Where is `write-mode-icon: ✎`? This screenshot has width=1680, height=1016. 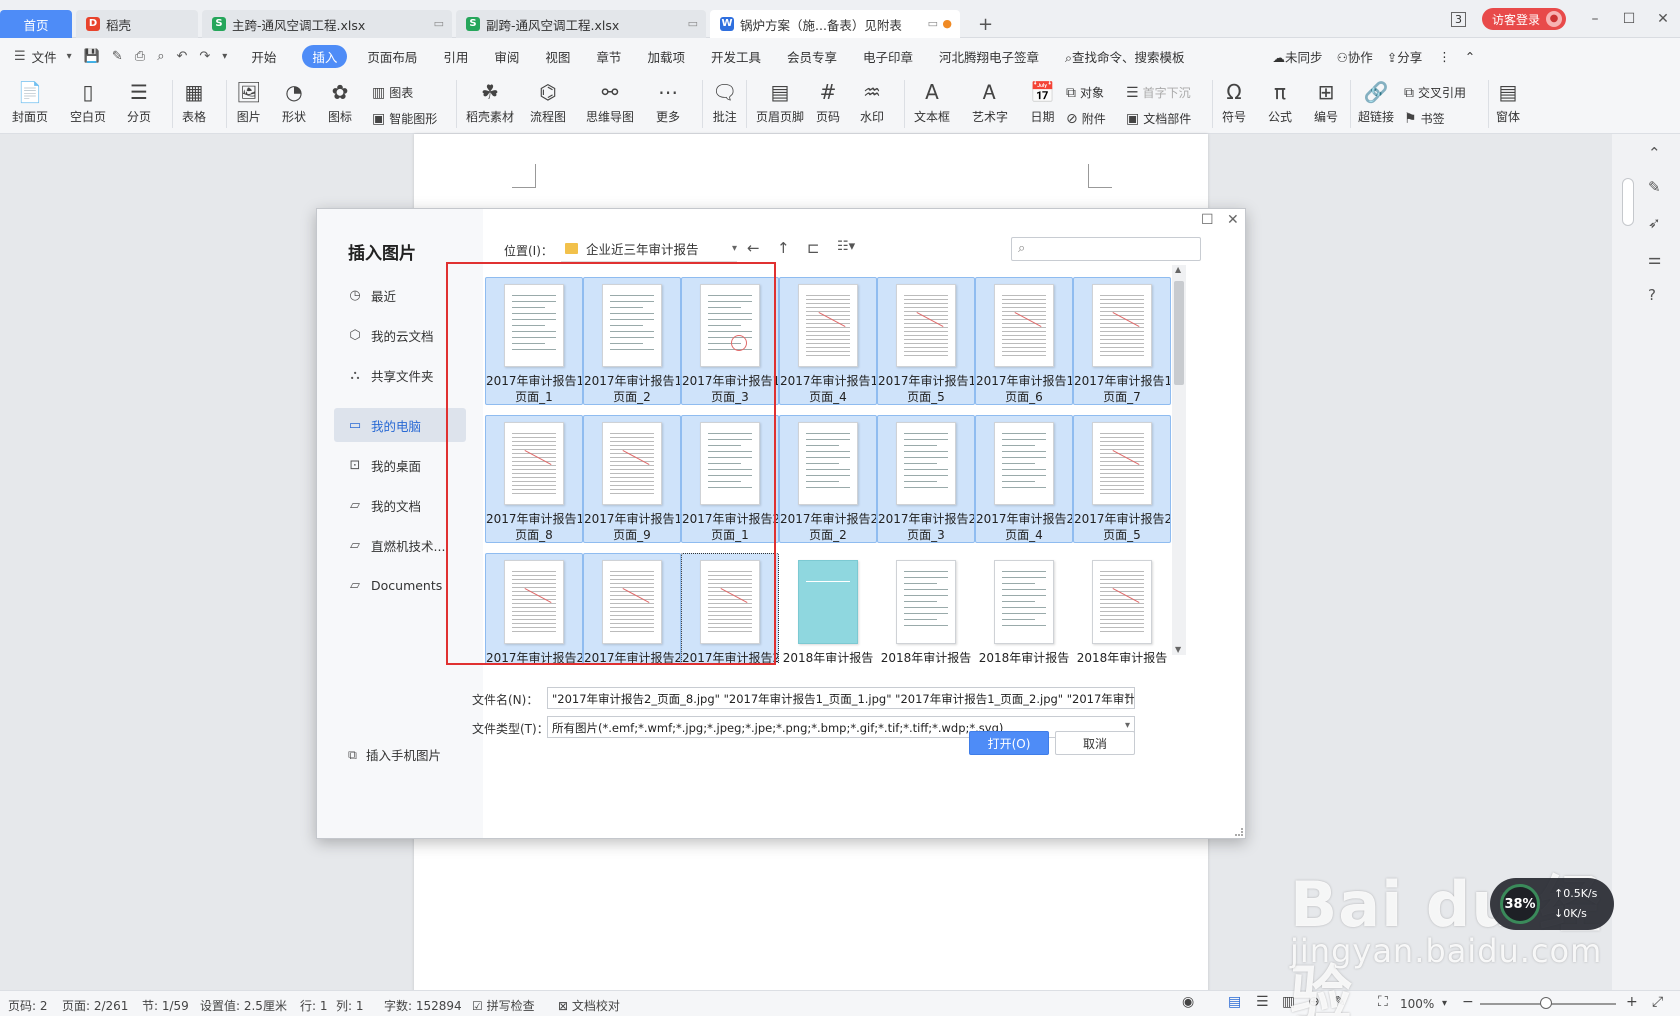 write-mode-icon: ✎ is located at coordinates (1340, 1002).